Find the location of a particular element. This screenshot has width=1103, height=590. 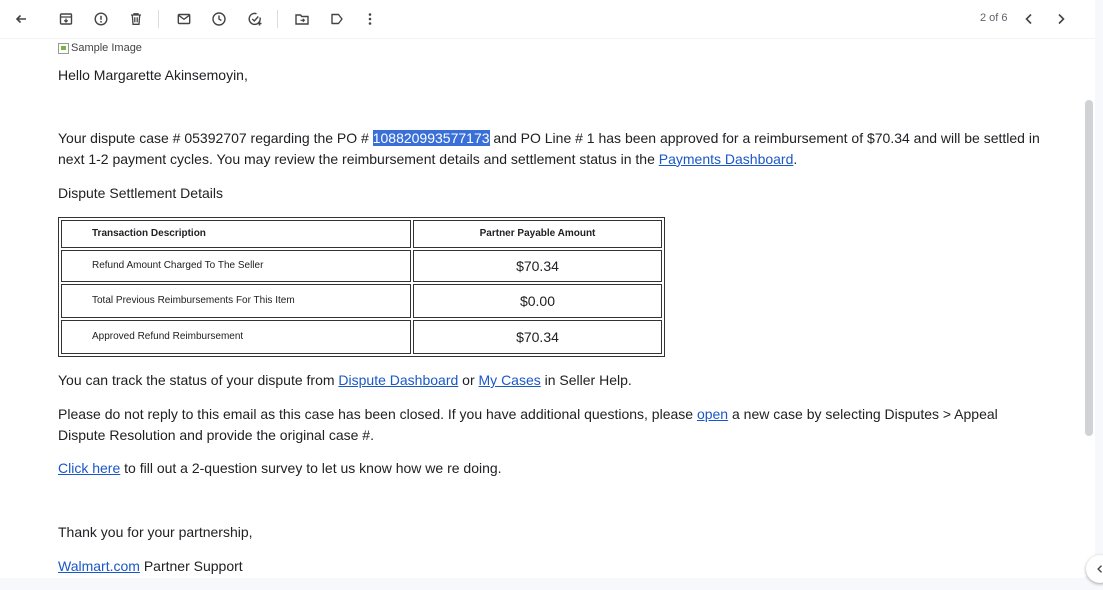

greeting: Hello Margarette Akinsemoyin, is located at coordinates (153, 75).